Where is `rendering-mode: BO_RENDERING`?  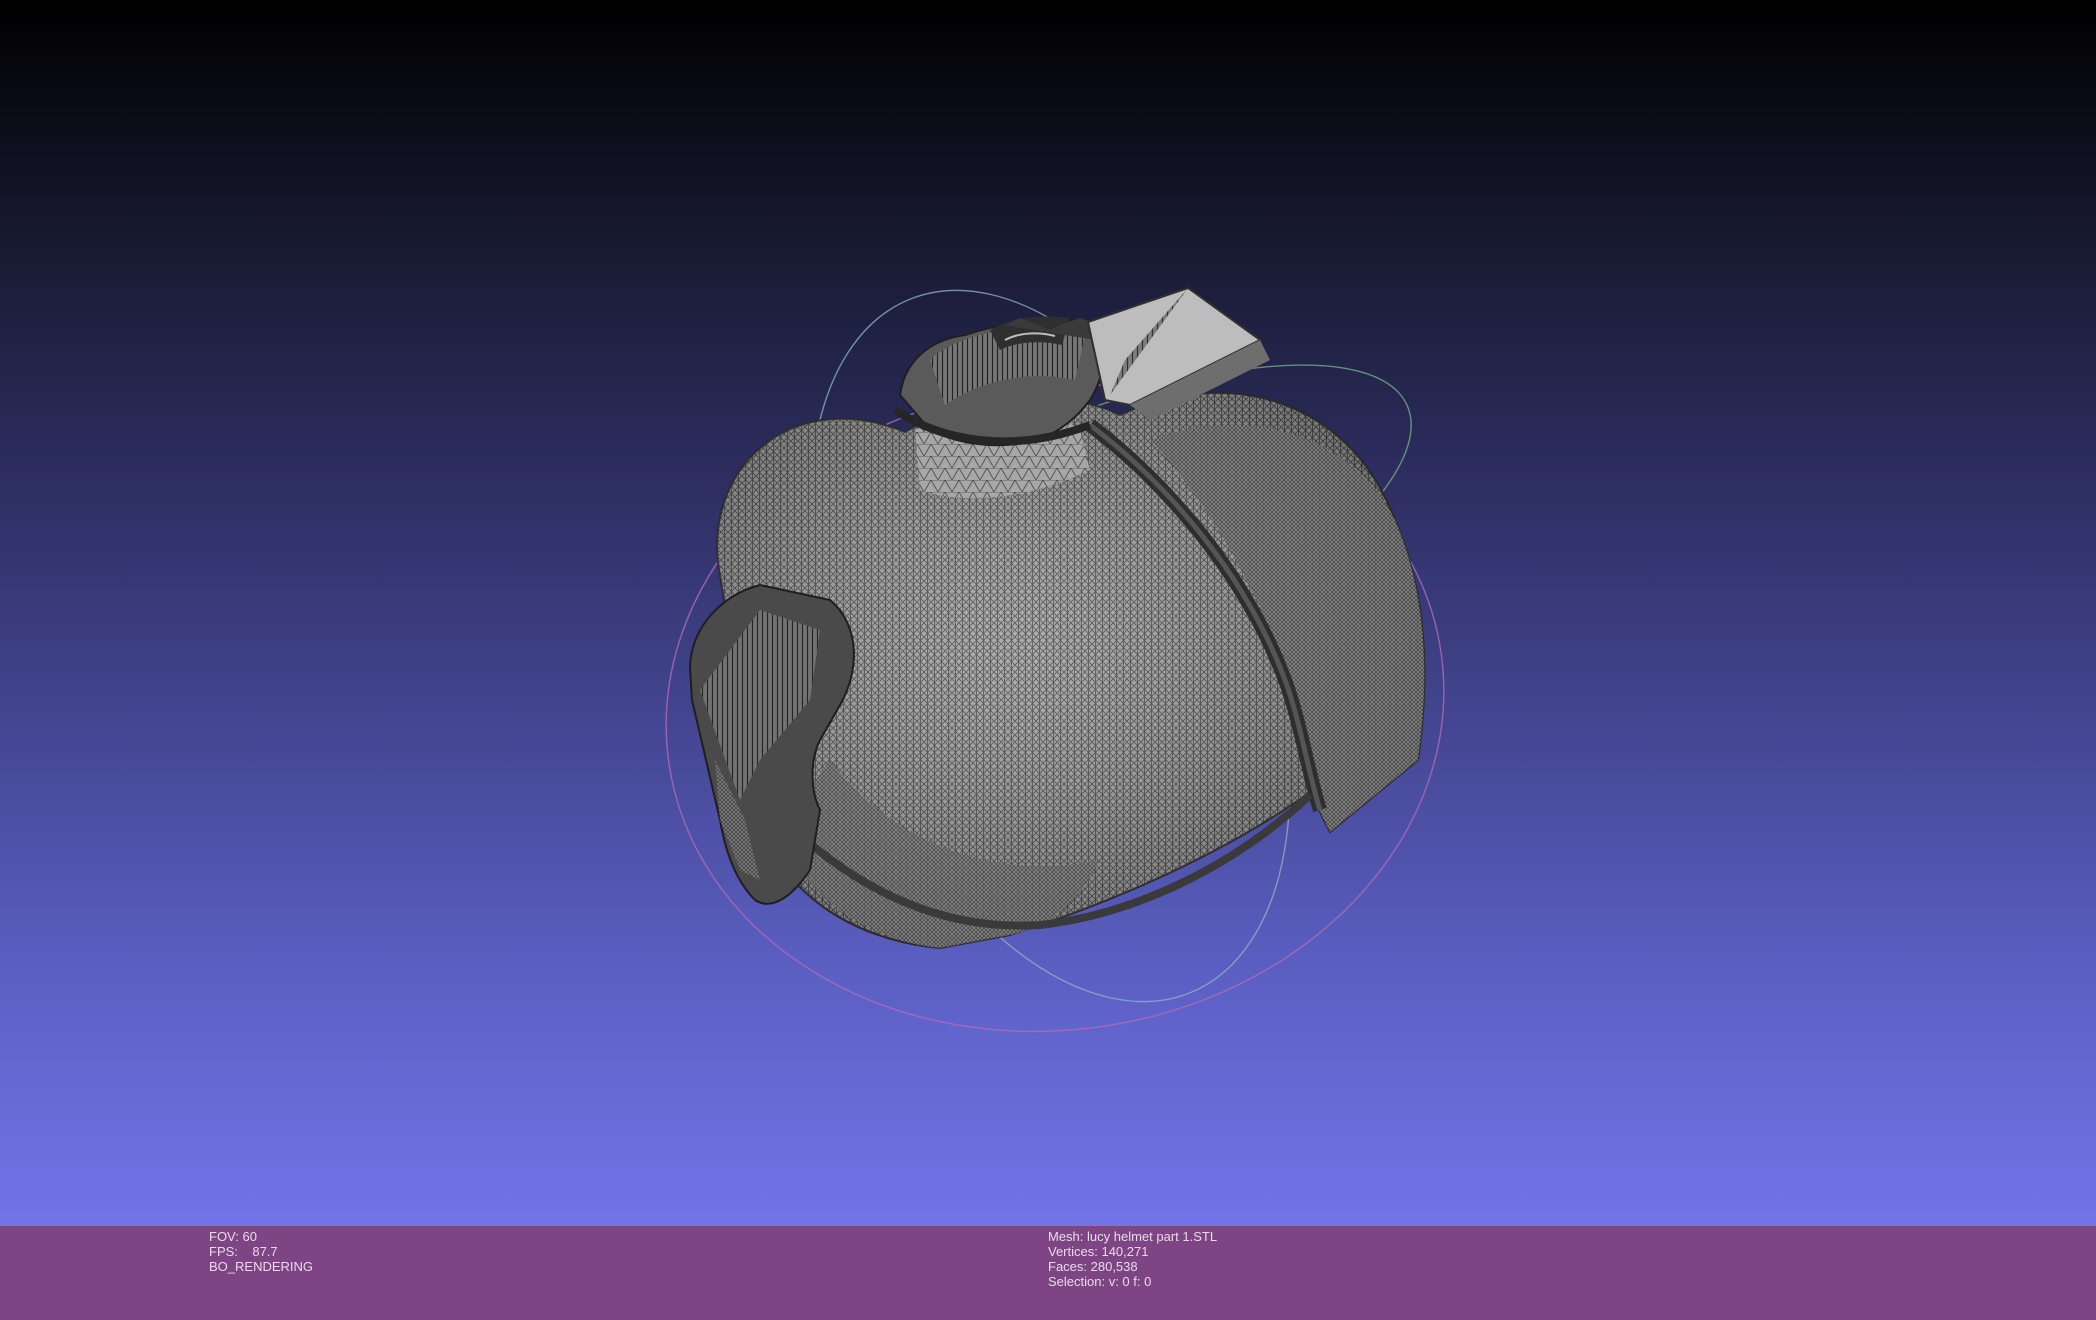 rendering-mode: BO_RENDERING is located at coordinates (261, 1266).